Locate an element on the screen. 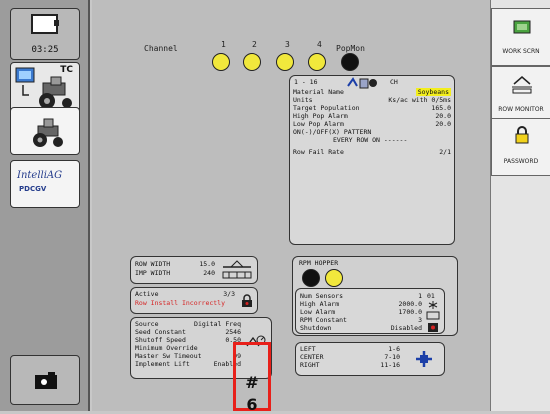 The image size is (550, 414). seed-constant-row: Seed Constant 2546 is located at coordinates (188, 332).